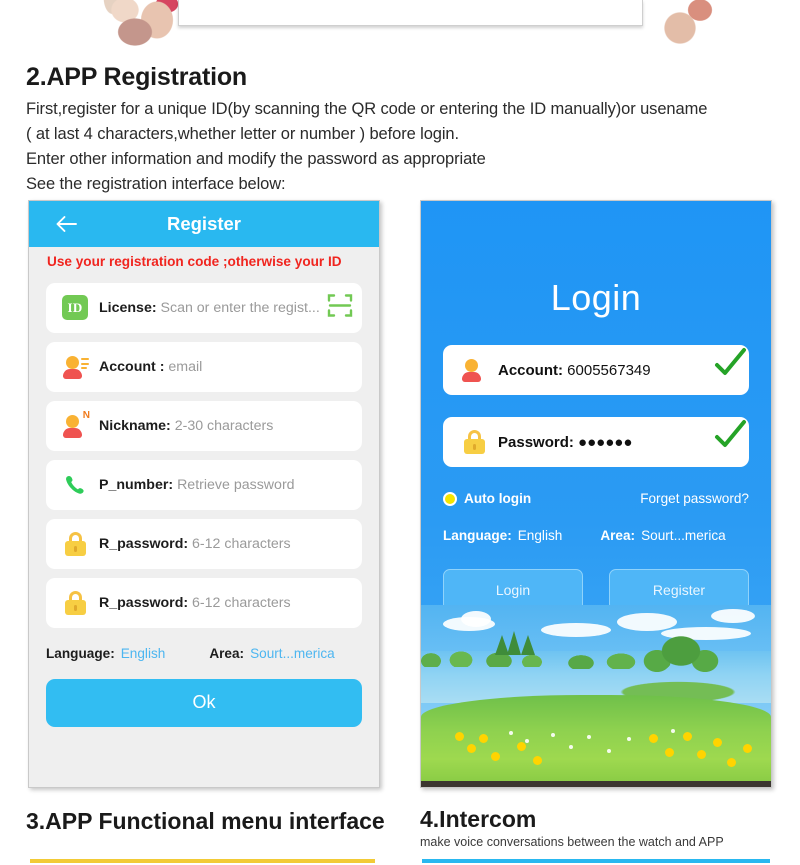  I want to click on login-title: Login, so click(596, 297).